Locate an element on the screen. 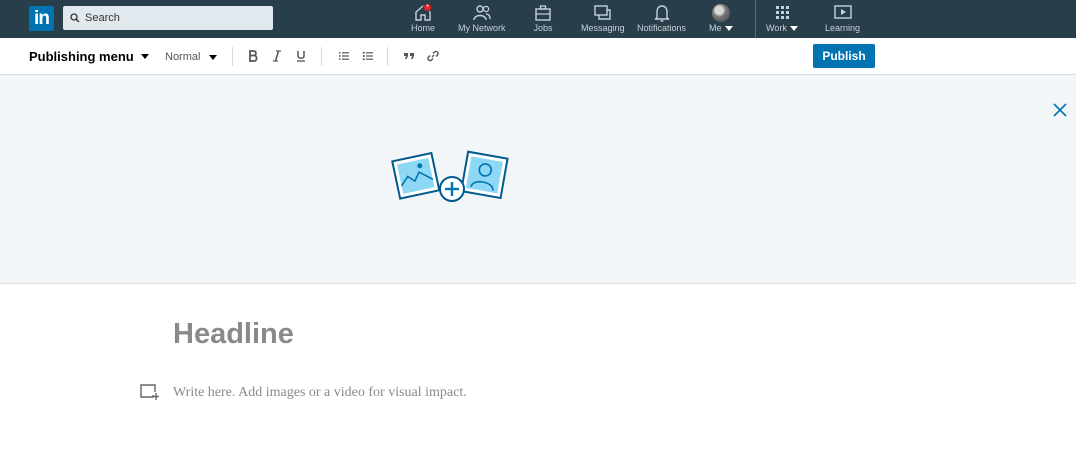 The image size is (1076, 461). search-icon is located at coordinates (75, 18).